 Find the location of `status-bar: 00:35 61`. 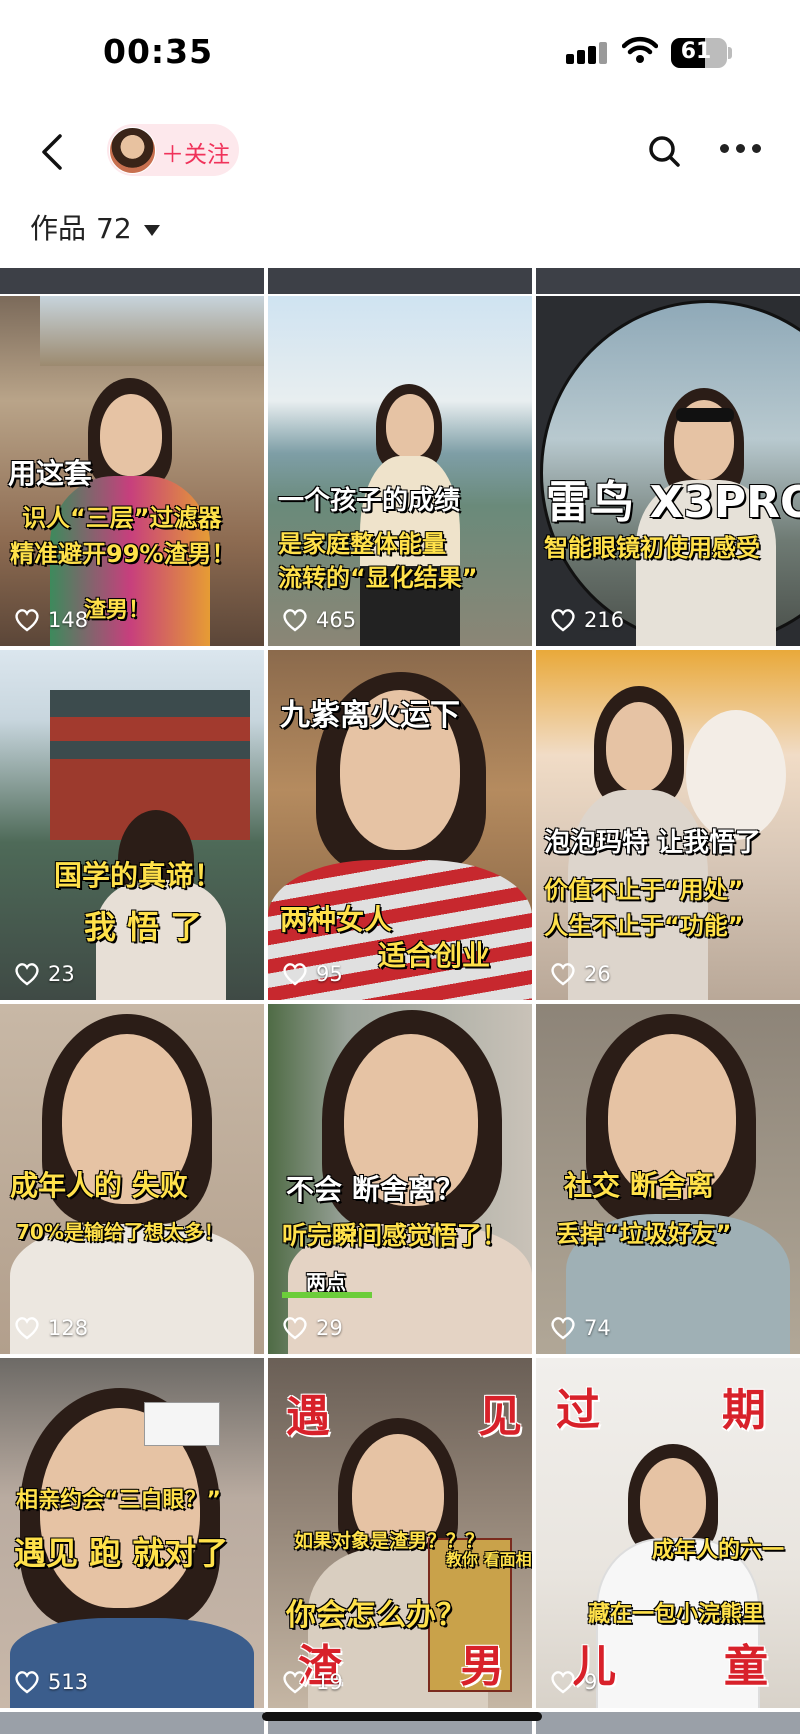

status-bar: 00:35 61 is located at coordinates (400, 55).